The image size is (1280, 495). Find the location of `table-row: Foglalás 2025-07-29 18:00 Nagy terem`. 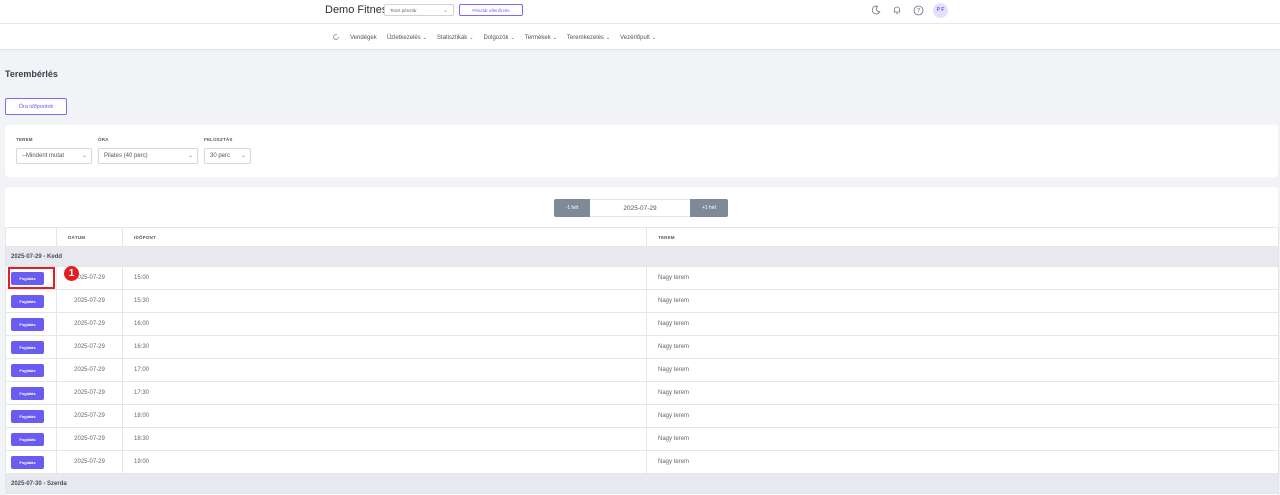

table-row: Foglalás 2025-07-29 18:00 Nagy terem is located at coordinates (642, 416).